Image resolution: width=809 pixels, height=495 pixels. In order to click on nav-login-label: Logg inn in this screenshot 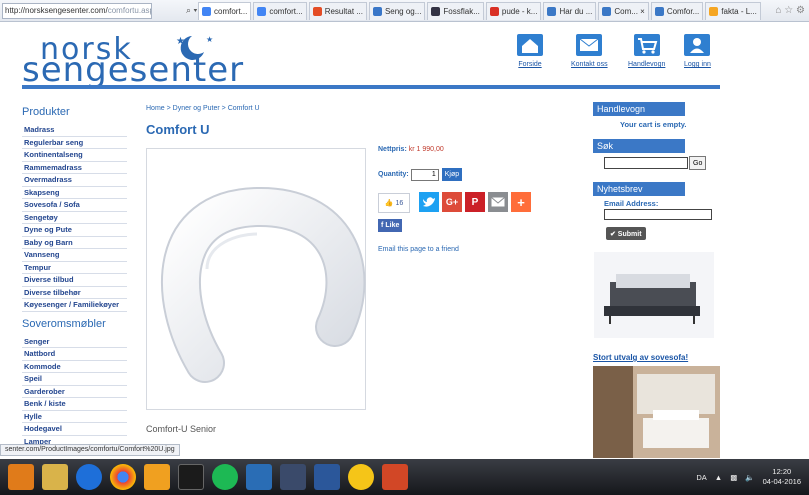, I will do `click(697, 64)`.